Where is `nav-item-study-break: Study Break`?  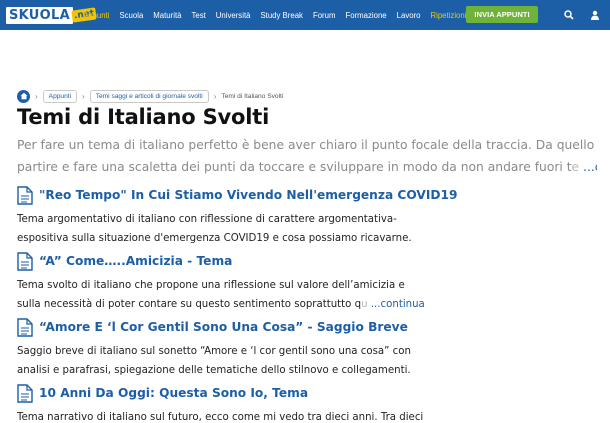
nav-item-study-break: Study Break is located at coordinates (281, 15).